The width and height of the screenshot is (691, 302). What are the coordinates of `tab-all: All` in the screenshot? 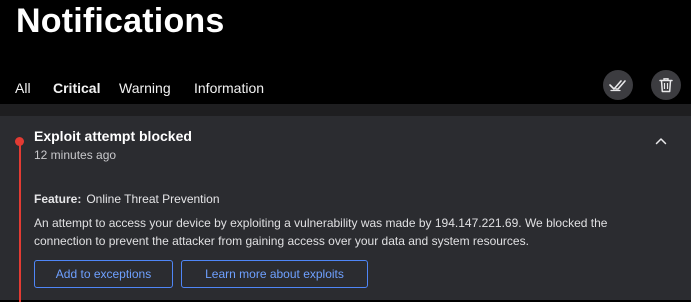 It's located at (23, 88).